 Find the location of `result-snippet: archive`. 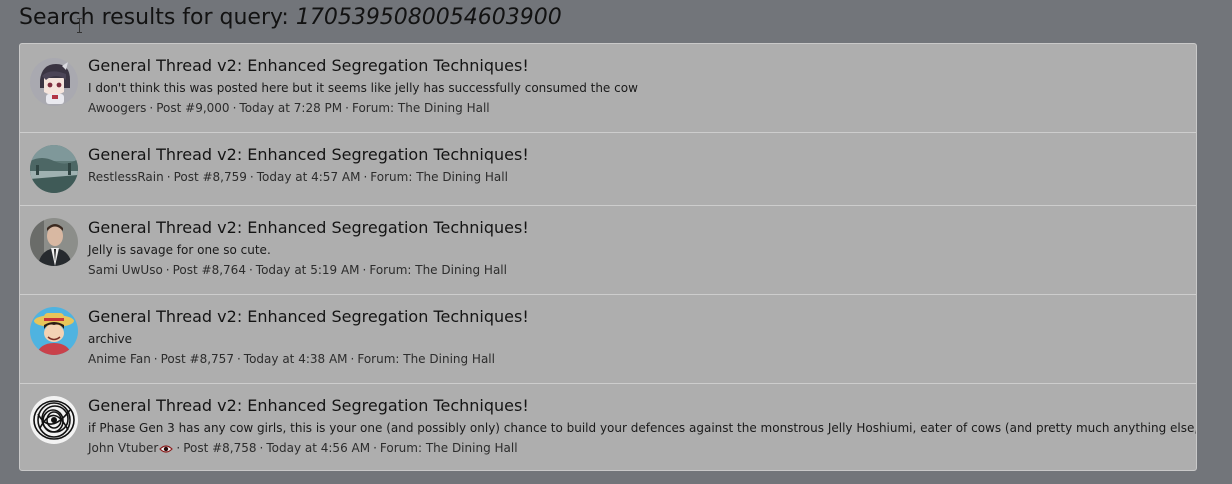

result-snippet: archive is located at coordinates (110, 339).